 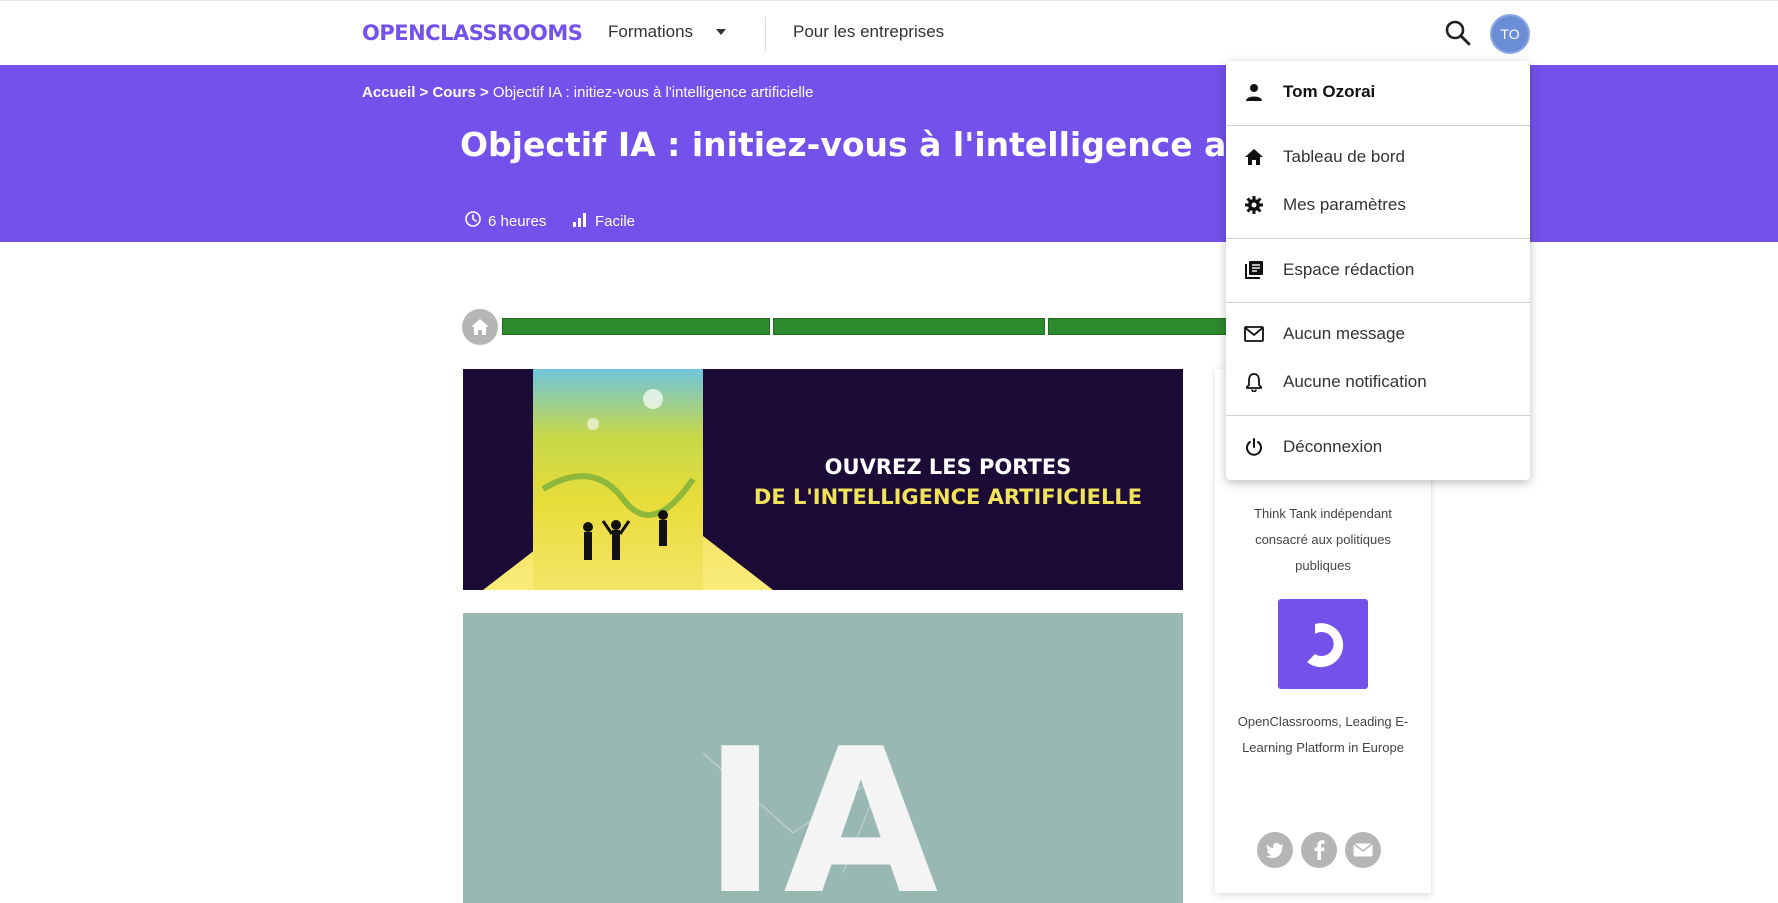 I want to click on messages-label: Aucun message, so click(x=1344, y=333).